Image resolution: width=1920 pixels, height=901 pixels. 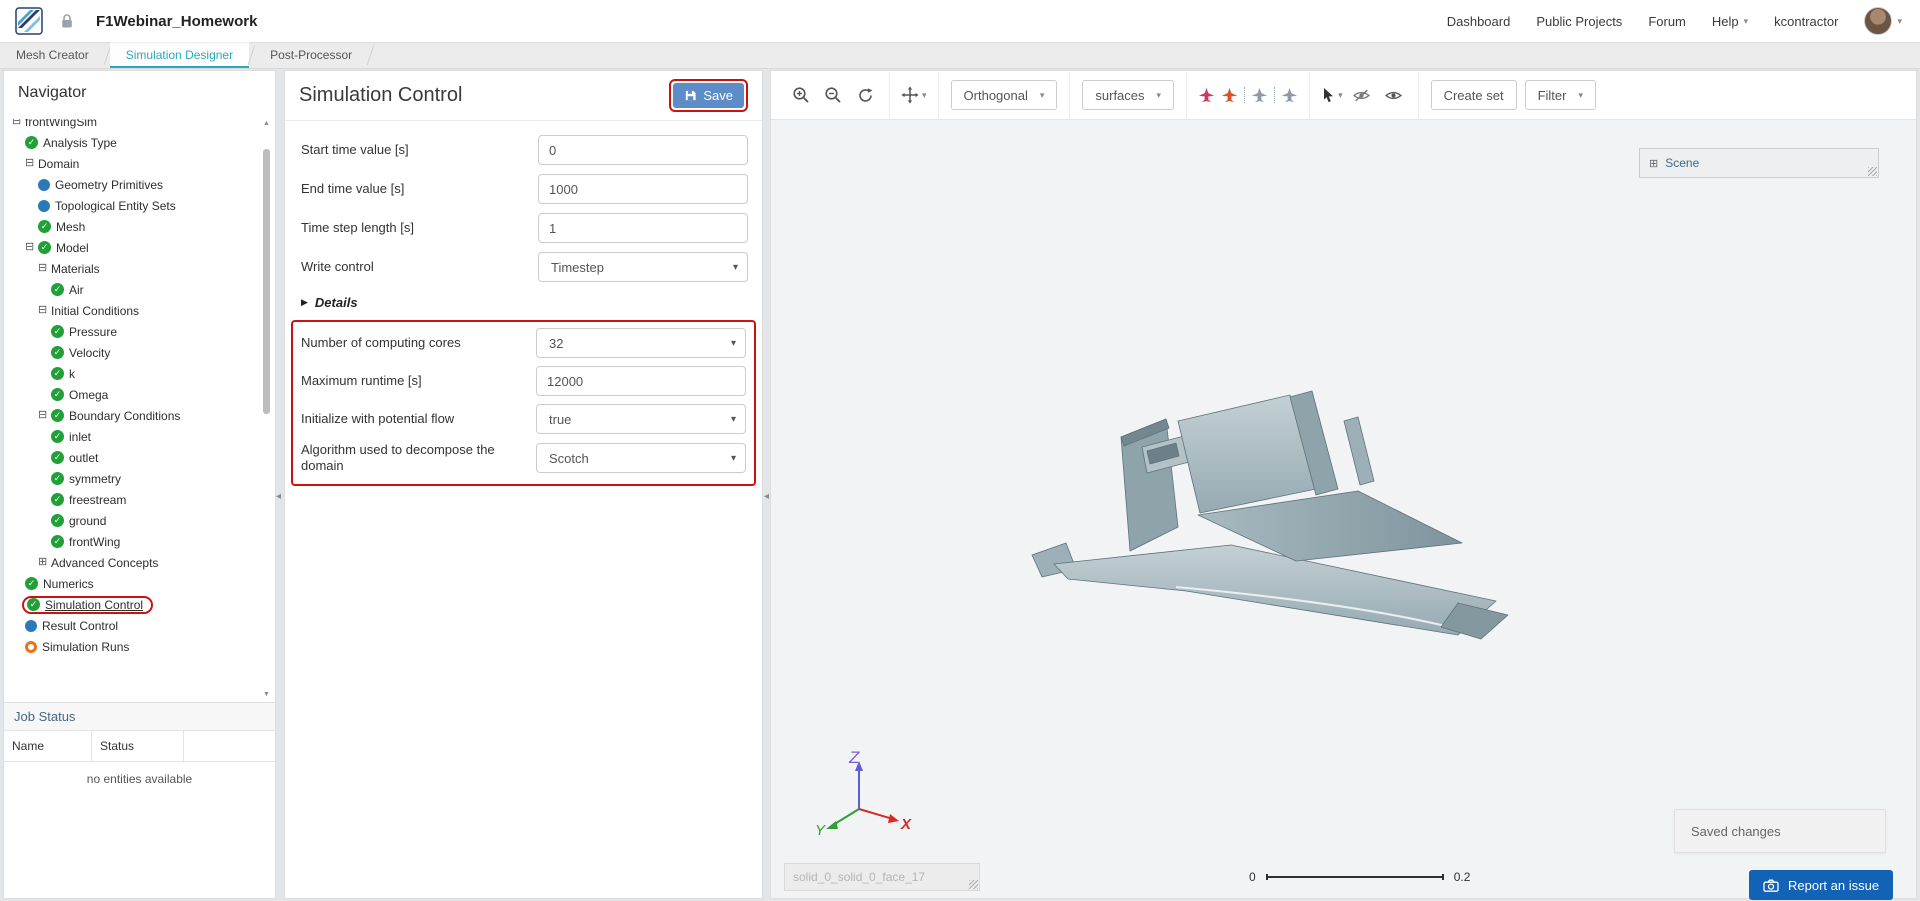 I want to click on tree-item-geometry-primitives: Geometry Primitives, so click(x=131, y=184).